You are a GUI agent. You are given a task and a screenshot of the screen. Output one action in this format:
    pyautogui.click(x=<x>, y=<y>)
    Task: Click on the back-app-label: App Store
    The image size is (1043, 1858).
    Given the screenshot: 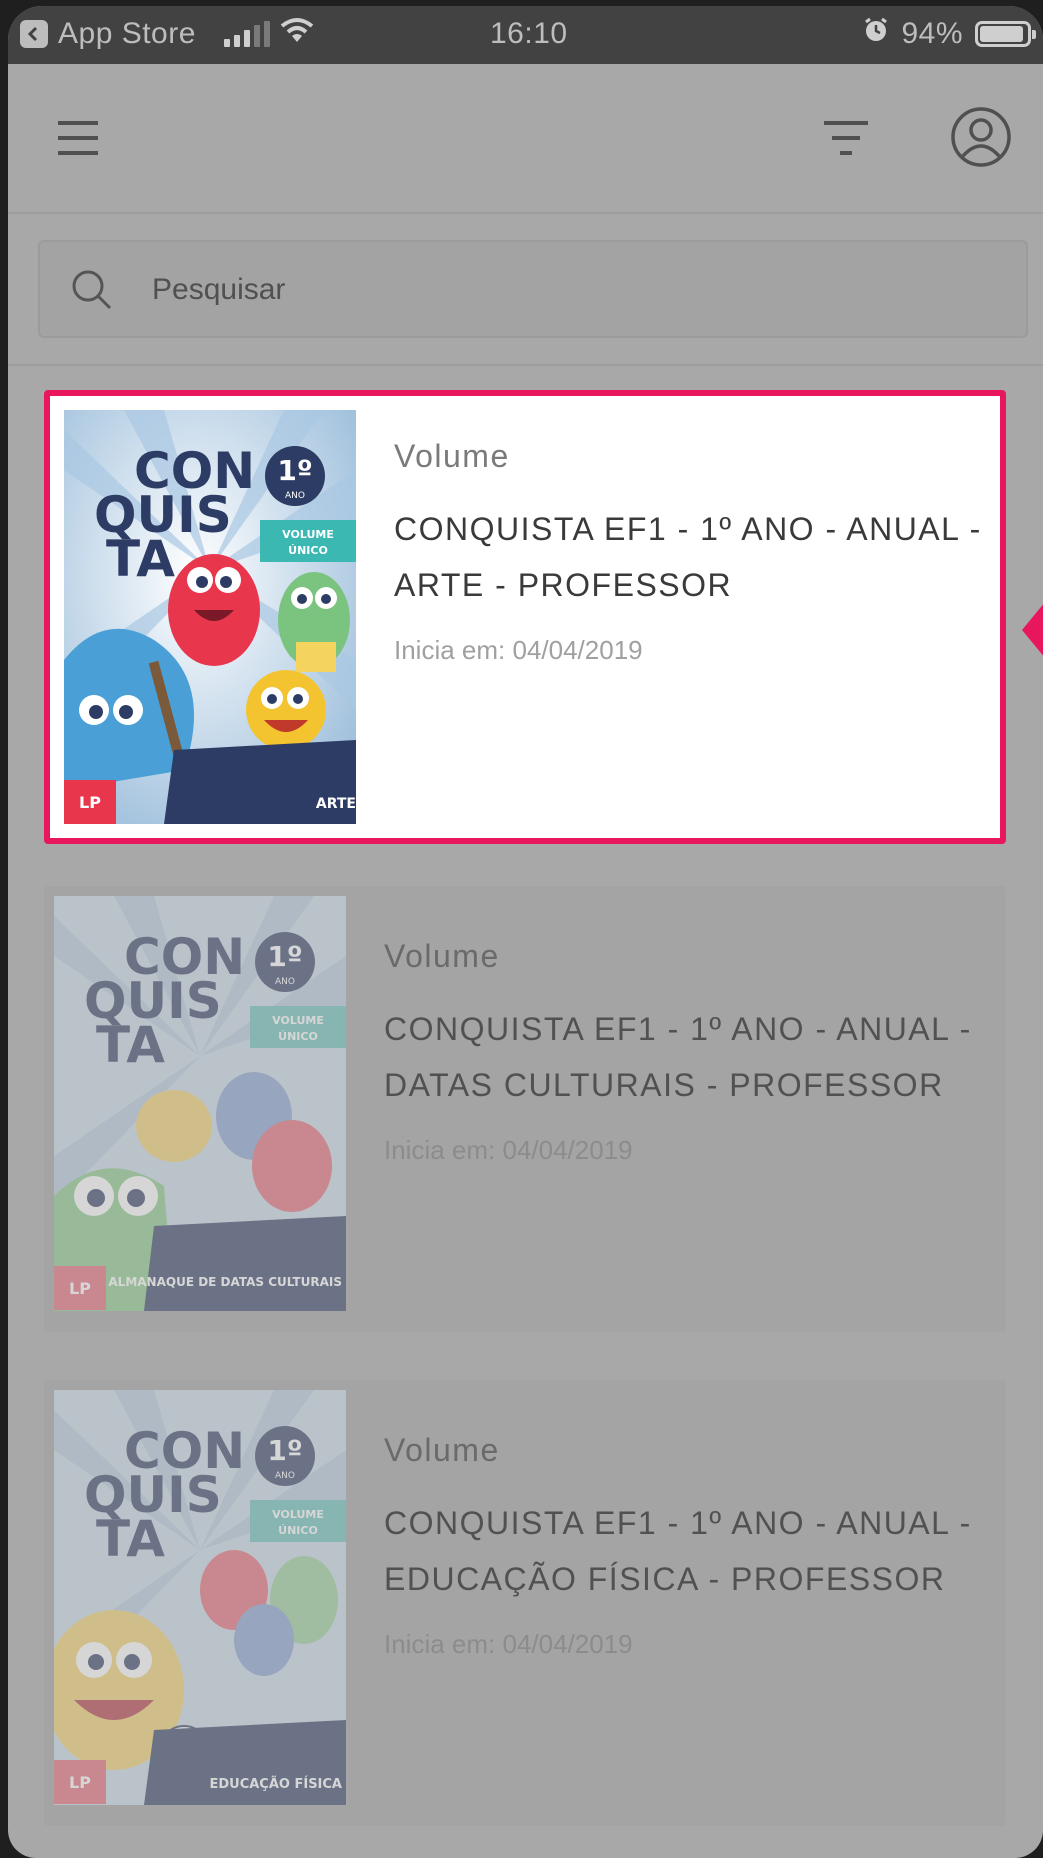 What is the action you would take?
    pyautogui.click(x=127, y=34)
    